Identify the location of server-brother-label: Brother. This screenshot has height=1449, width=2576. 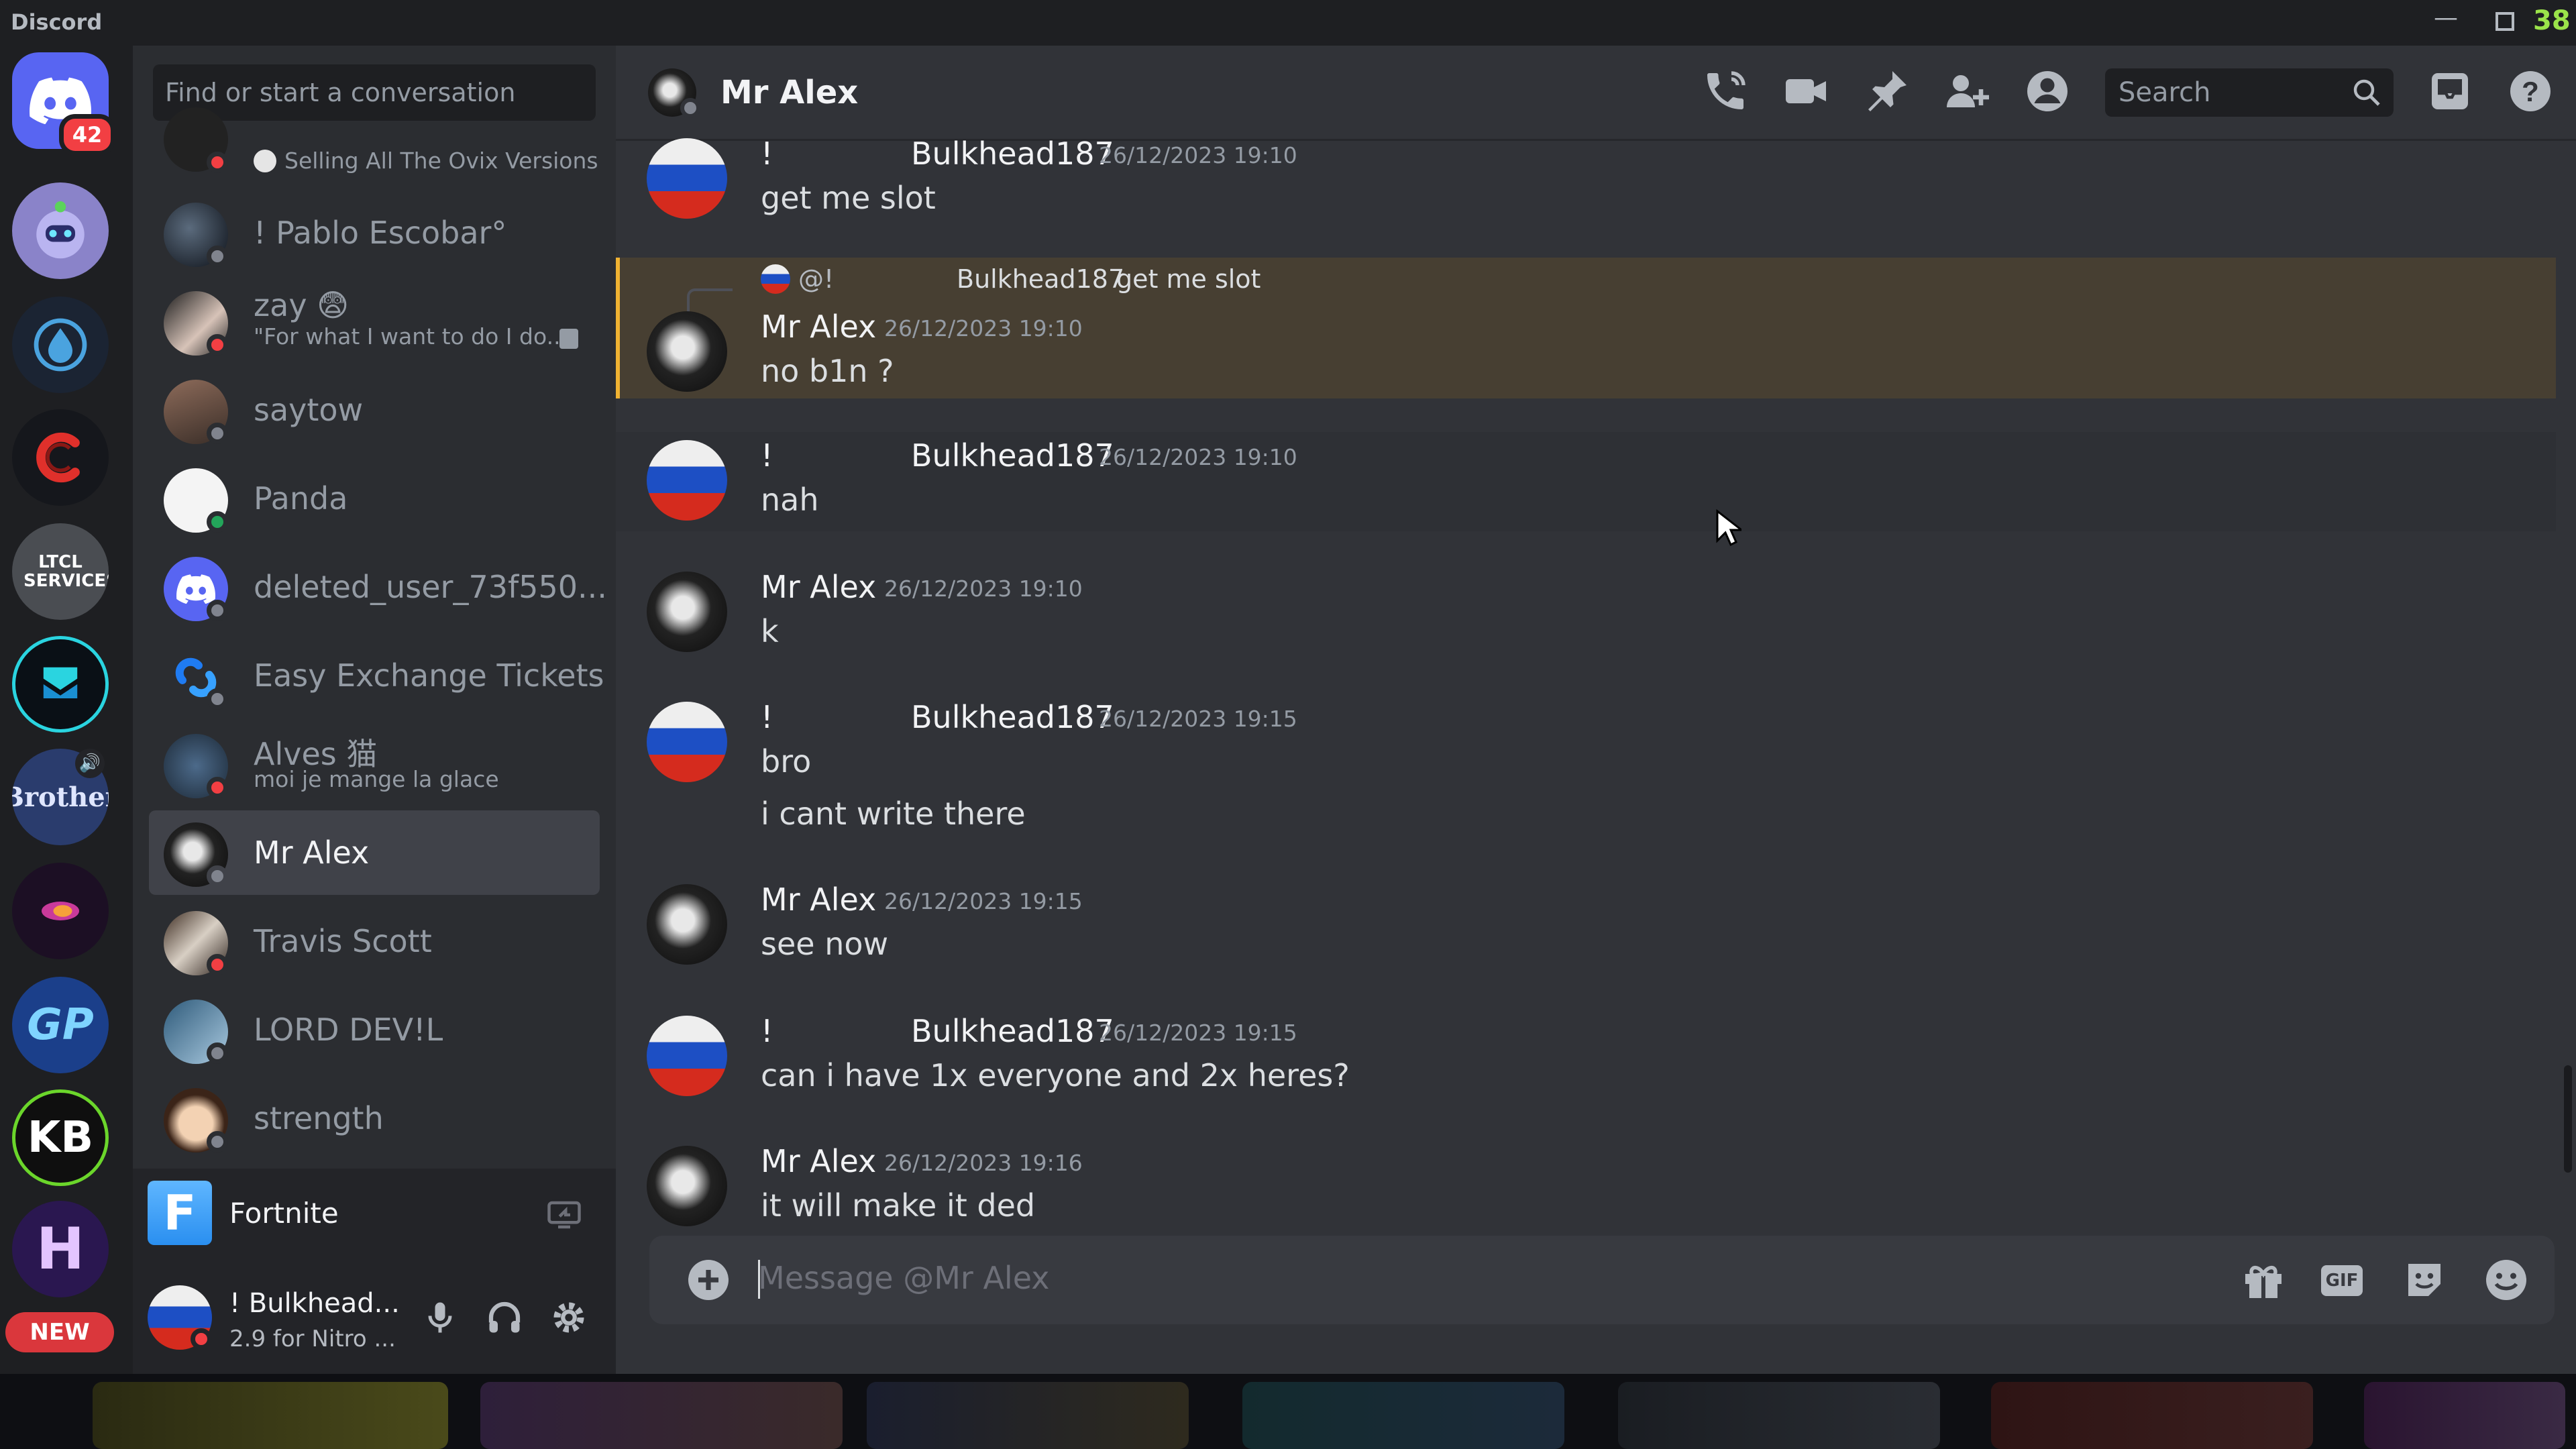
(60, 797).